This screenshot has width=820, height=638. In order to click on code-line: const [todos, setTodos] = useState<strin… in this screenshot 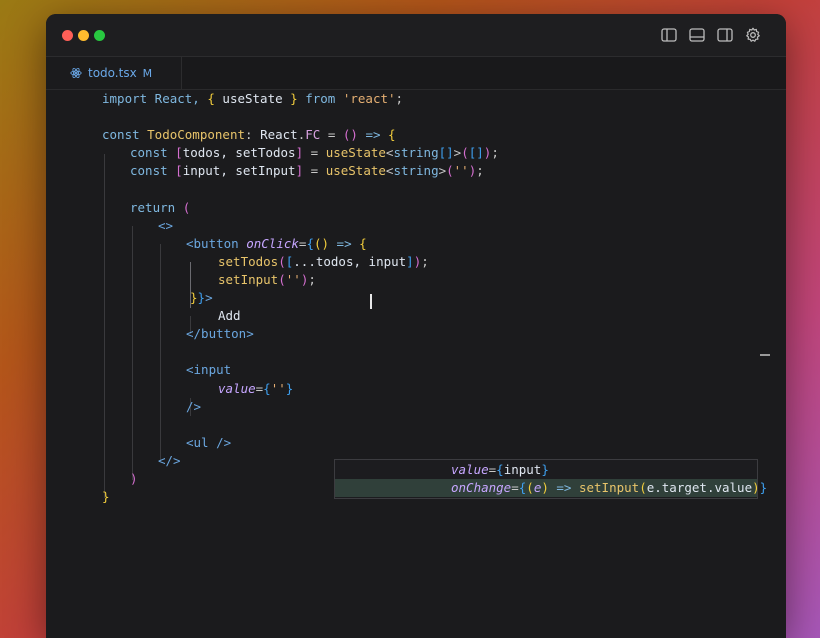, I will do `click(314, 153)`.